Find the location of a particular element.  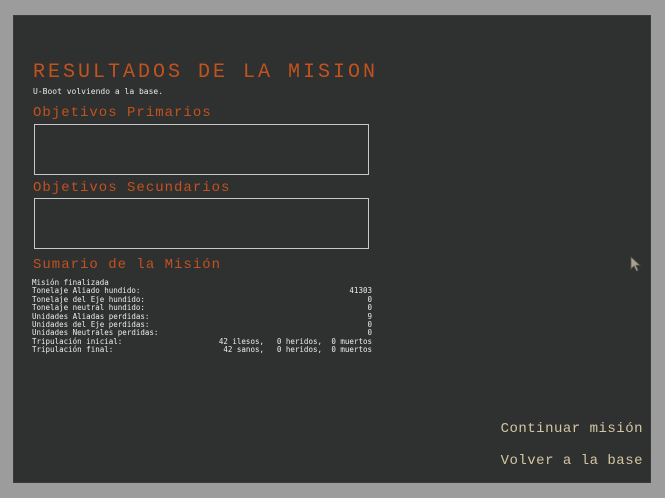

mission-summary-heading: Sumario de la Misión is located at coordinates (127, 265).